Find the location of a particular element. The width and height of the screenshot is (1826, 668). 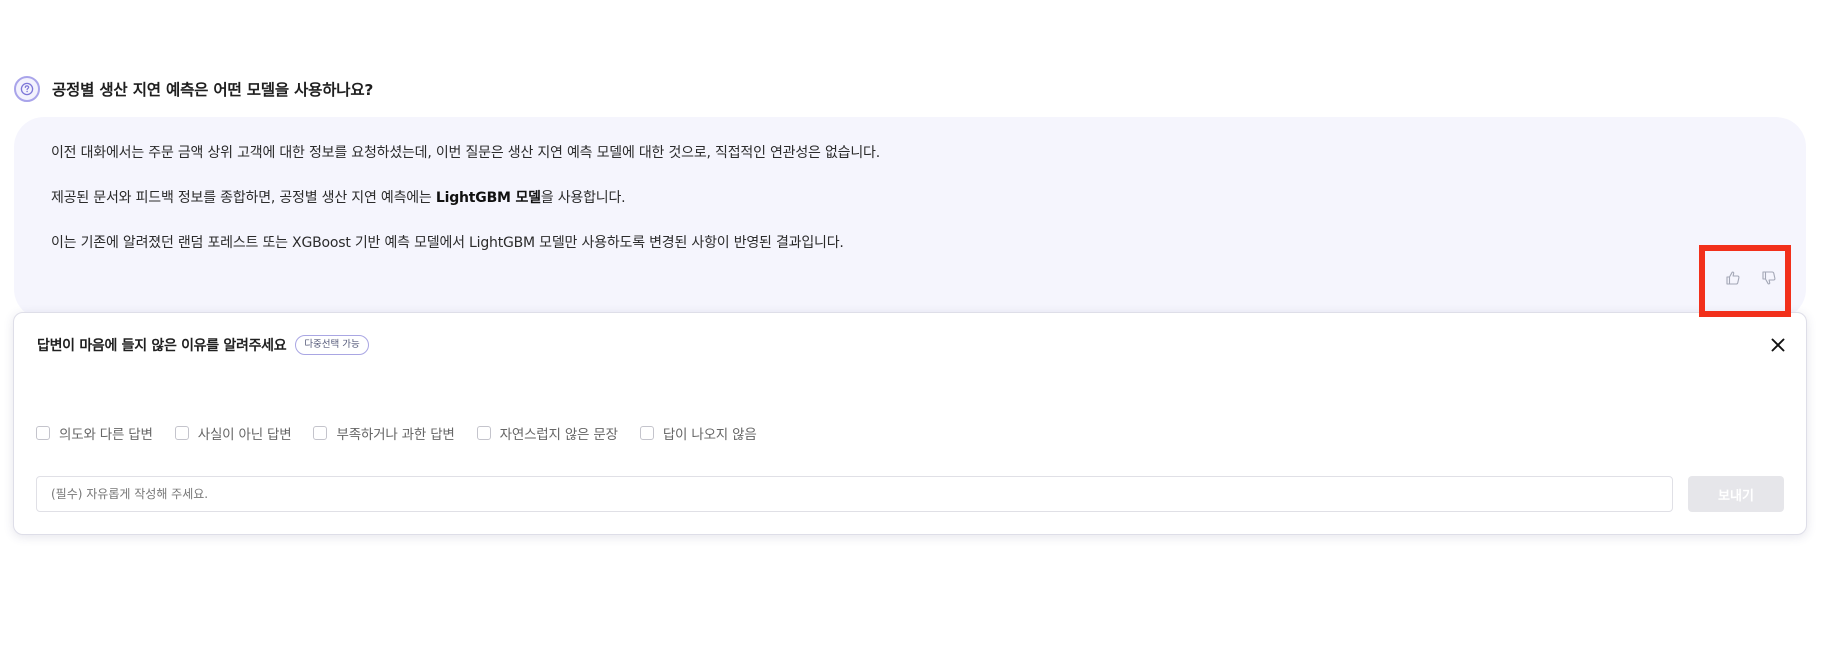

reason-option-intent: 의도와 다른 답변 is located at coordinates (94, 433).